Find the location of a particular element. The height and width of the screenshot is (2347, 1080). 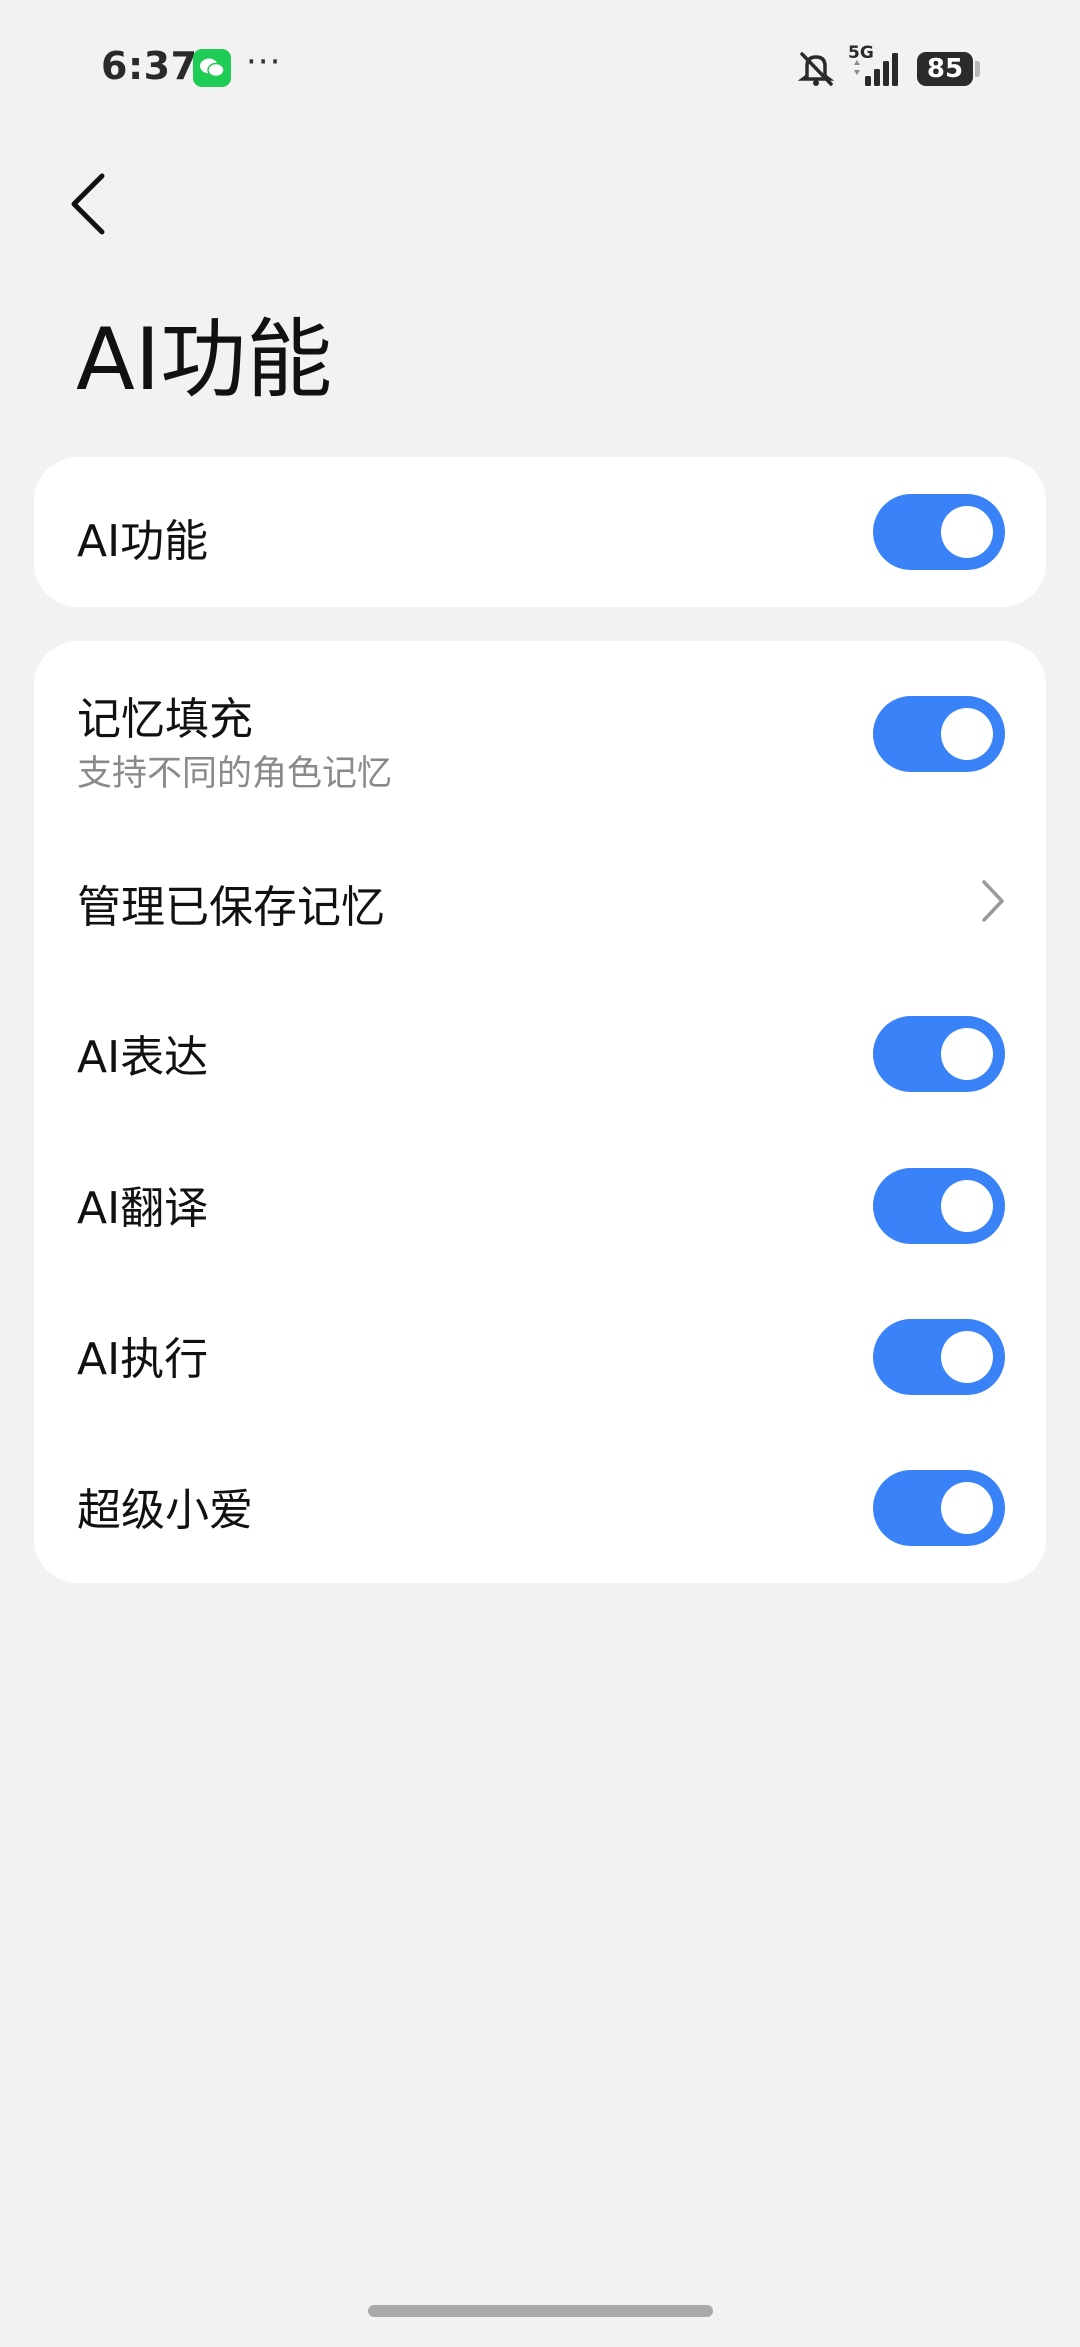

signal-icon: 5G is located at coordinates (876, 66).